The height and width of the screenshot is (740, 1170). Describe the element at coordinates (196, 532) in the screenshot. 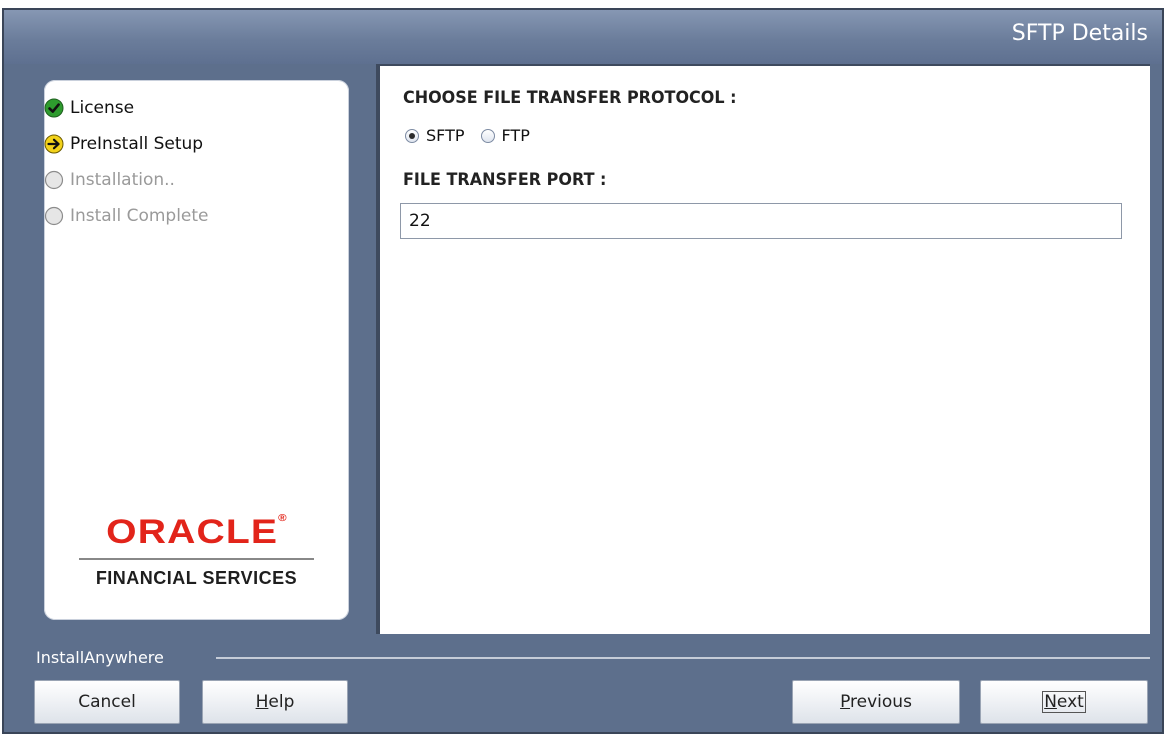

I see `oracle-wordmark: ORACLE®` at that location.